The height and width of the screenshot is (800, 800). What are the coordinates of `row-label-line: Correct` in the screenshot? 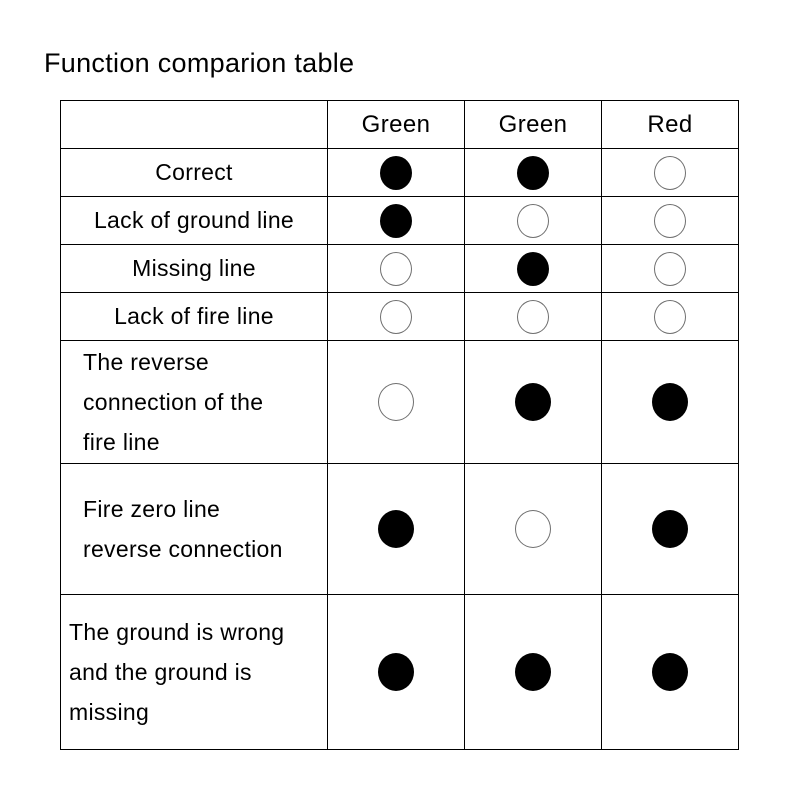 It's located at (194, 172).